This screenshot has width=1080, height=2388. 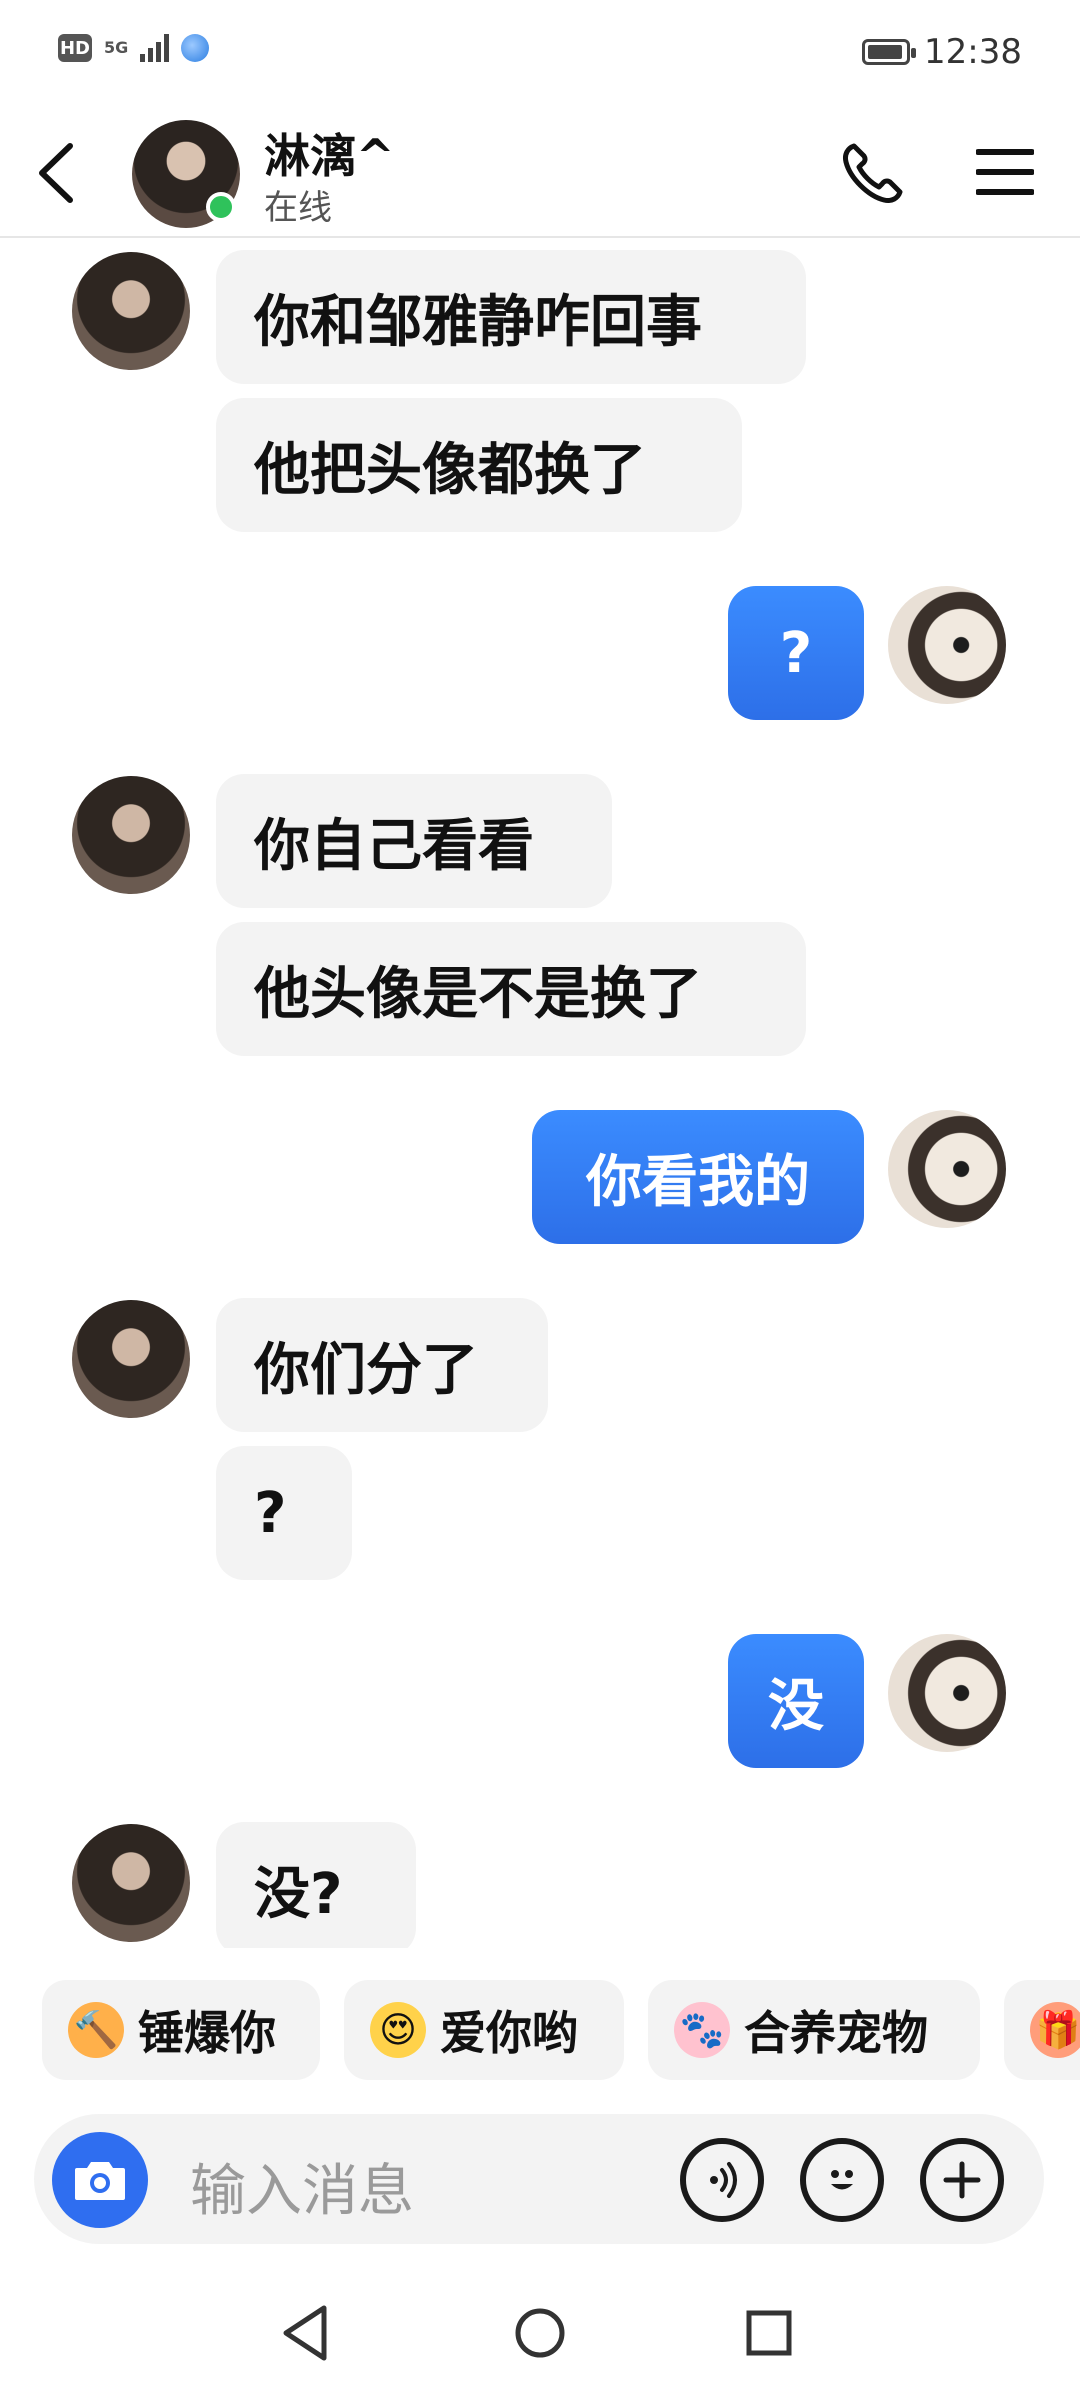 What do you see at coordinates (58, 173) in the screenshot?
I see `back-arrow-icon` at bounding box center [58, 173].